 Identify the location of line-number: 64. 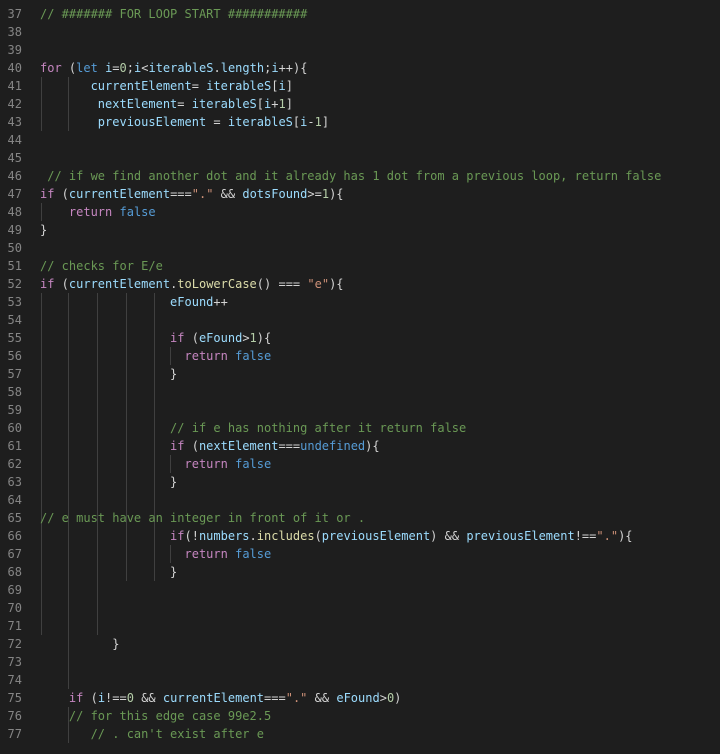
(14, 500).